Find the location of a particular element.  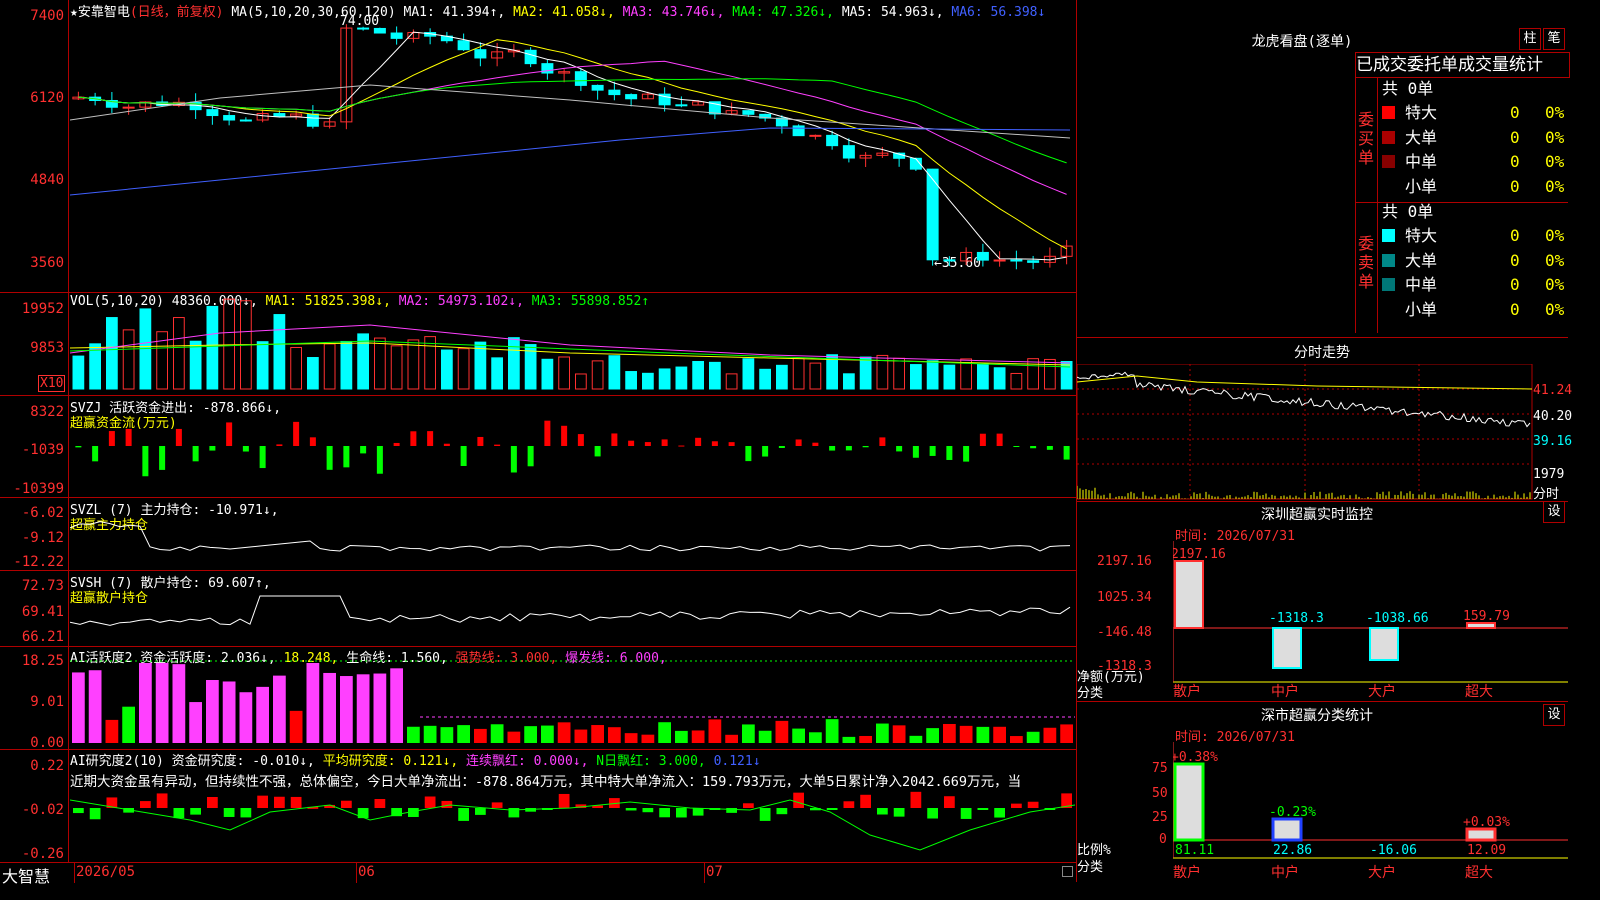

svzl-line-svg is located at coordinates (572, 534).